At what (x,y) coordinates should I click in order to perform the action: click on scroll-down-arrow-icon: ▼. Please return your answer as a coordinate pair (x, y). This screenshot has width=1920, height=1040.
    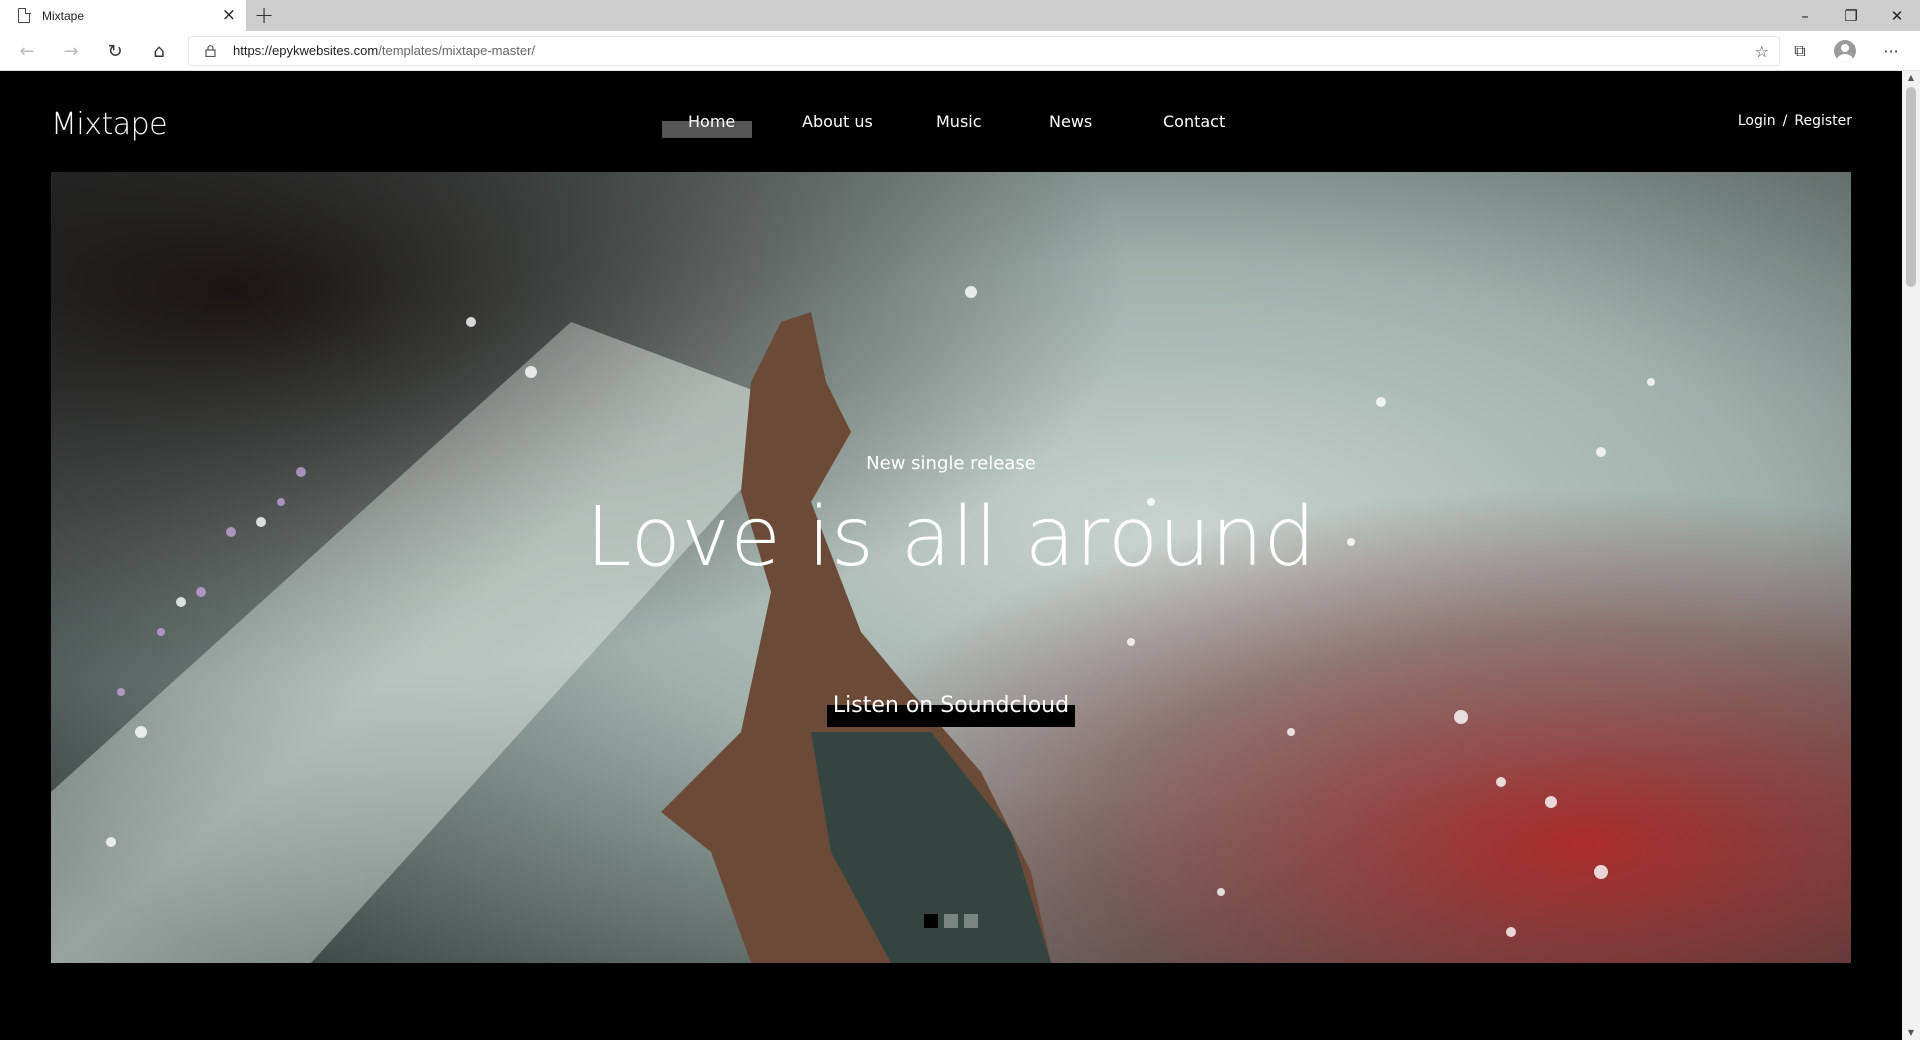
    Looking at the image, I should click on (1911, 1033).